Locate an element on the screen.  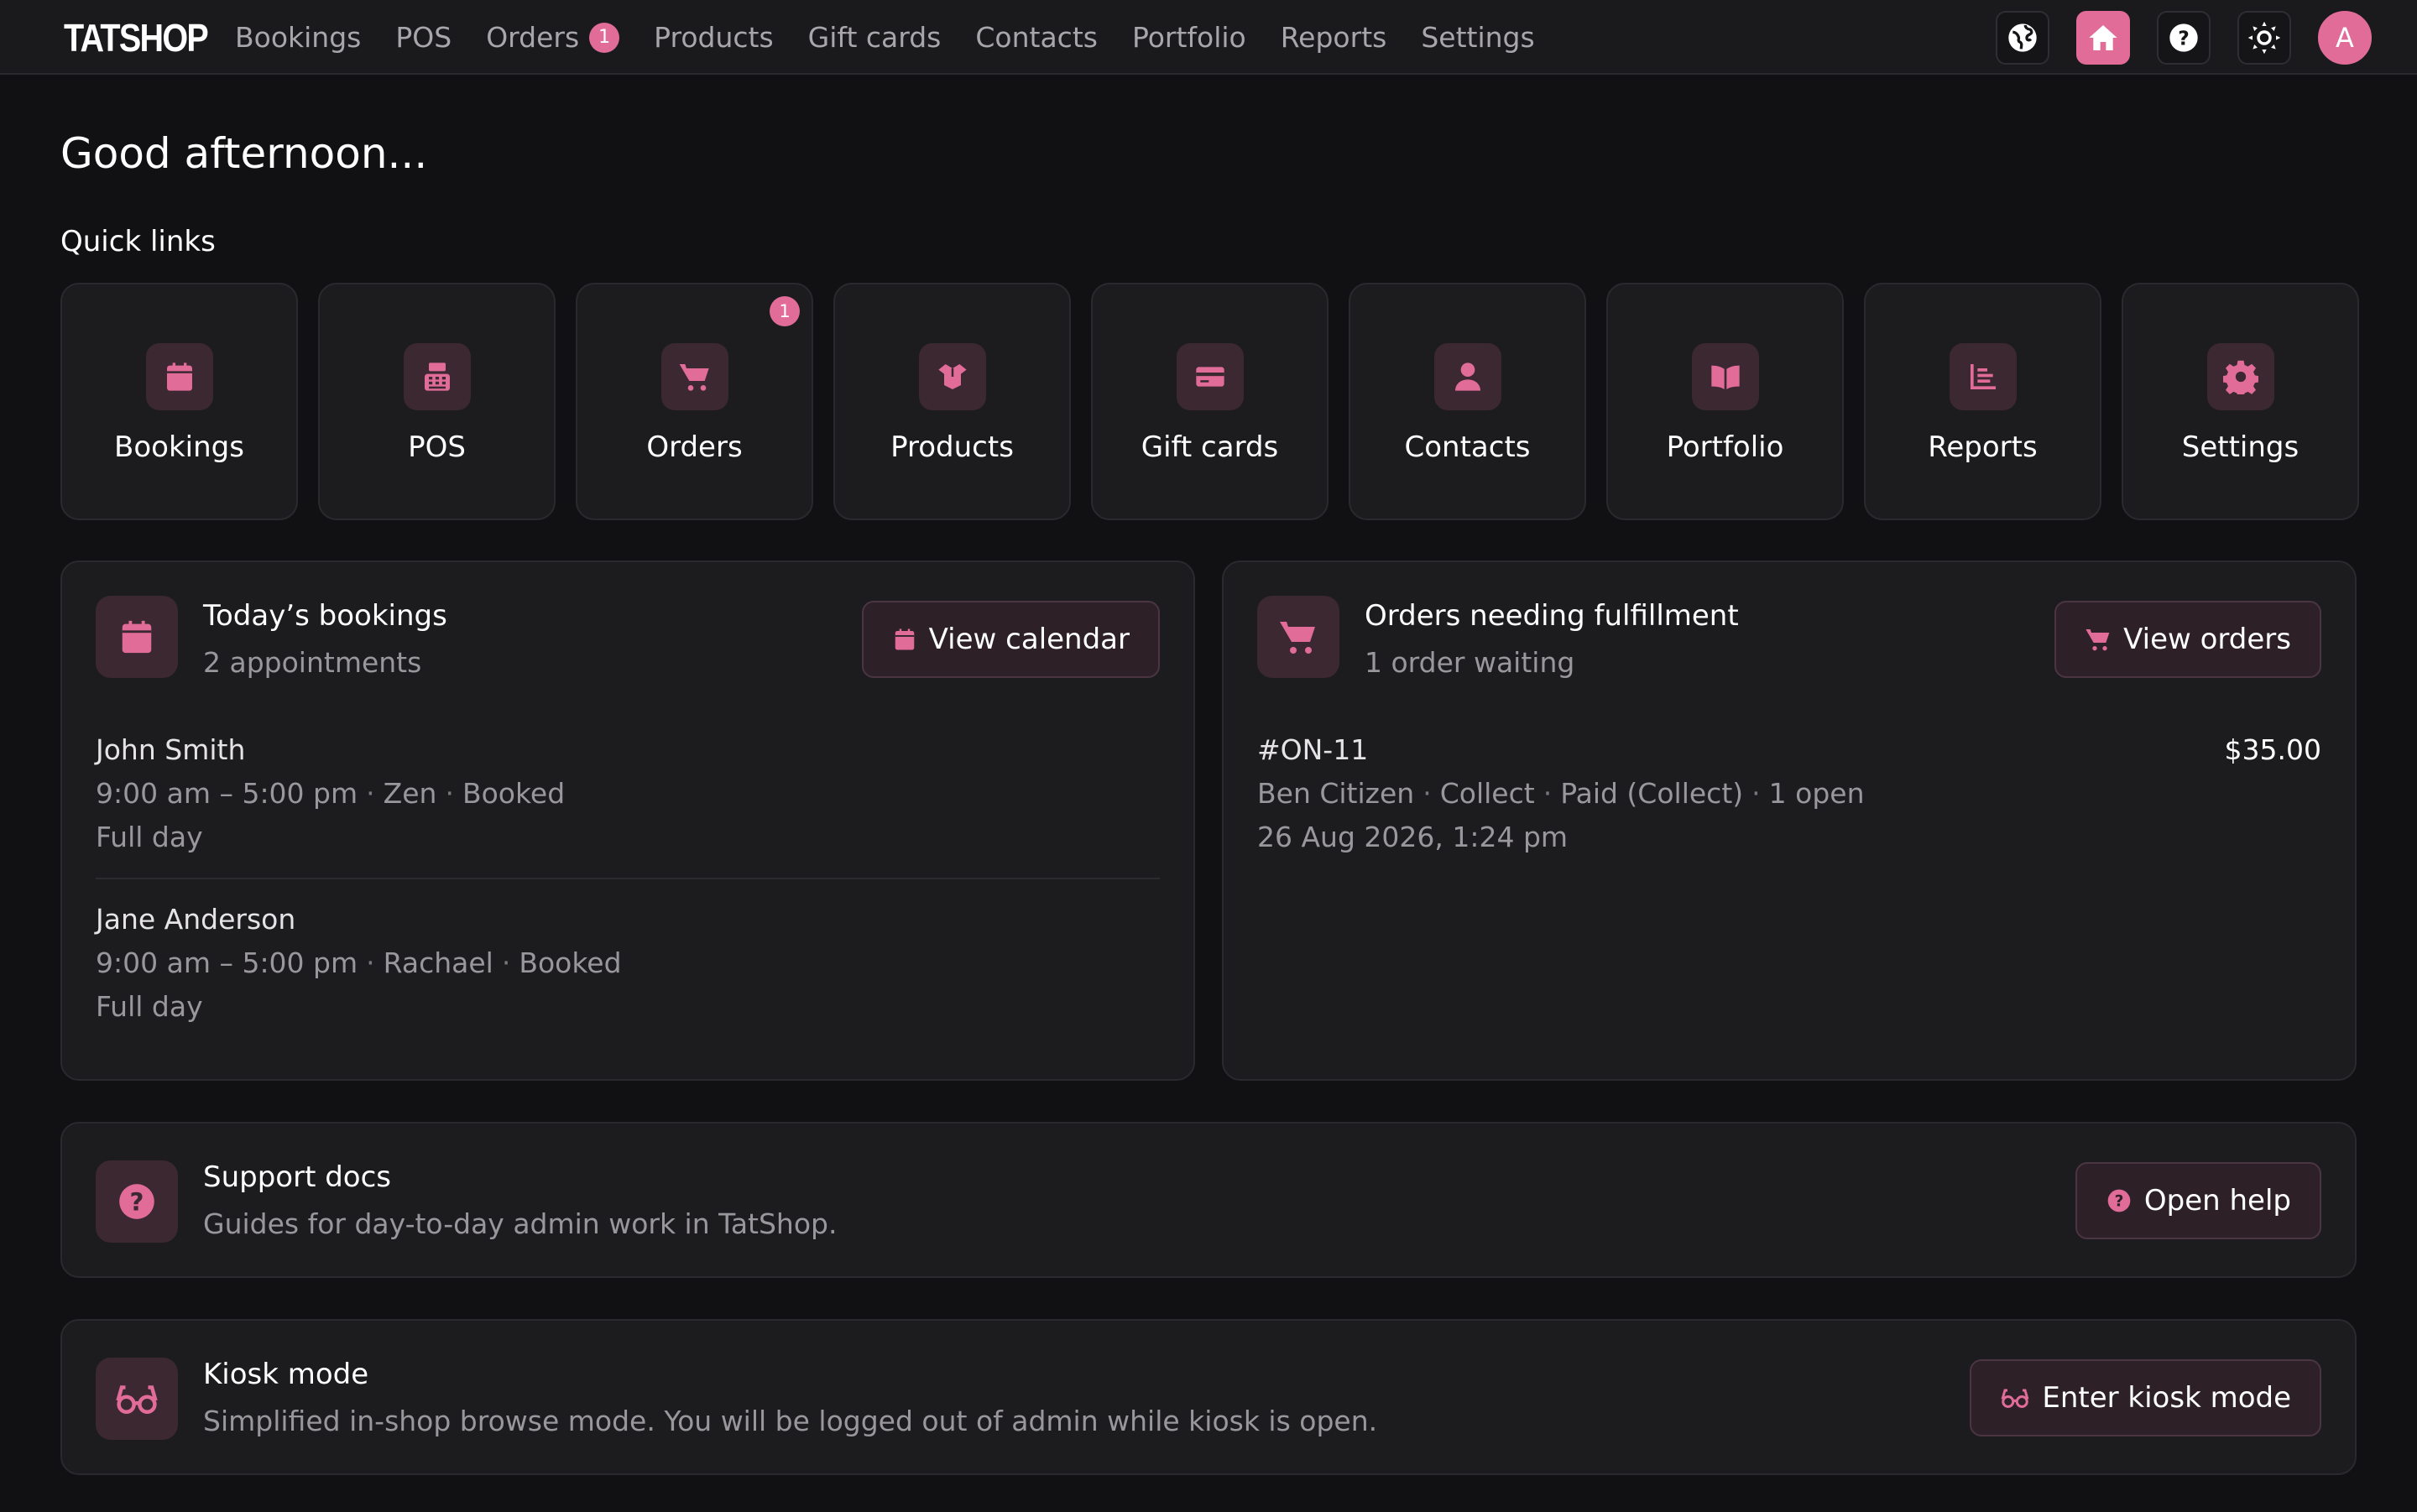
nav-reports: Reports is located at coordinates (1334, 37).